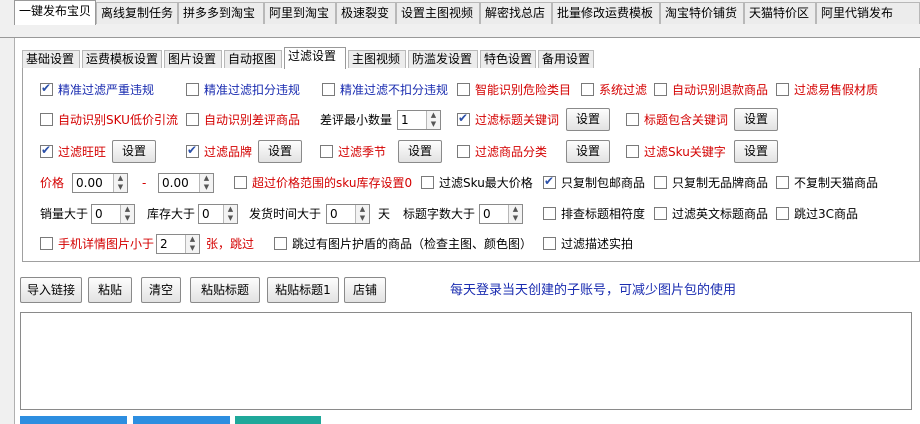 This screenshot has height=424, width=920. What do you see at coordinates (405, 120) in the screenshot?
I see `min-bad-review-value: 1` at bounding box center [405, 120].